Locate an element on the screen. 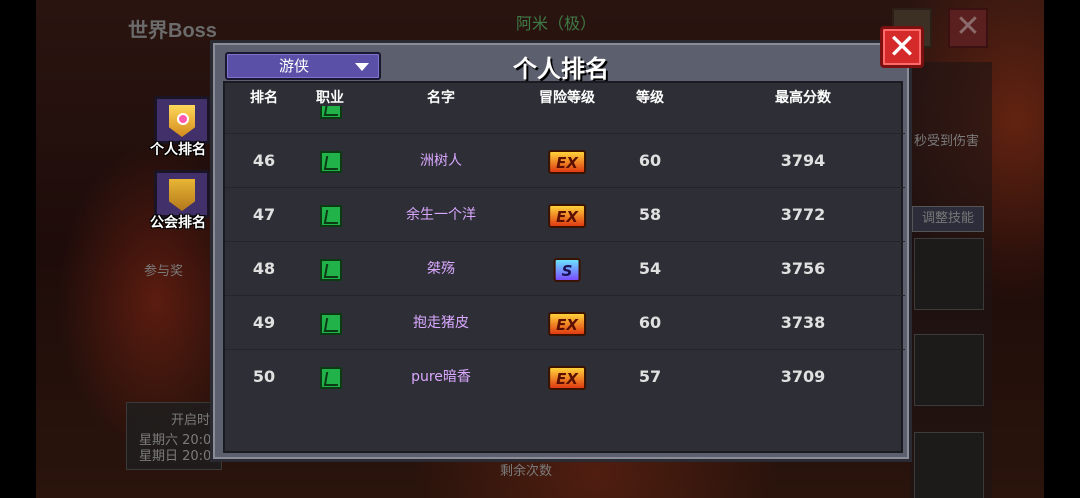 This screenshot has width=1080, height=498. adventure-rank-badge: S is located at coordinates (567, 269).